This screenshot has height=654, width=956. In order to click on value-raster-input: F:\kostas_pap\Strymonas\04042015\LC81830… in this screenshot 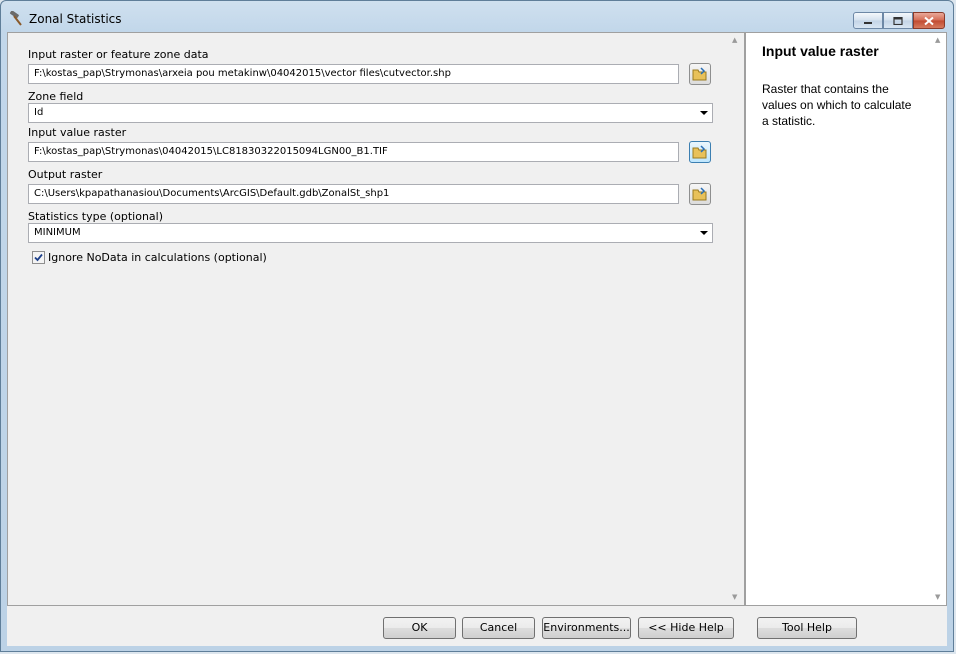, I will do `click(353, 152)`.